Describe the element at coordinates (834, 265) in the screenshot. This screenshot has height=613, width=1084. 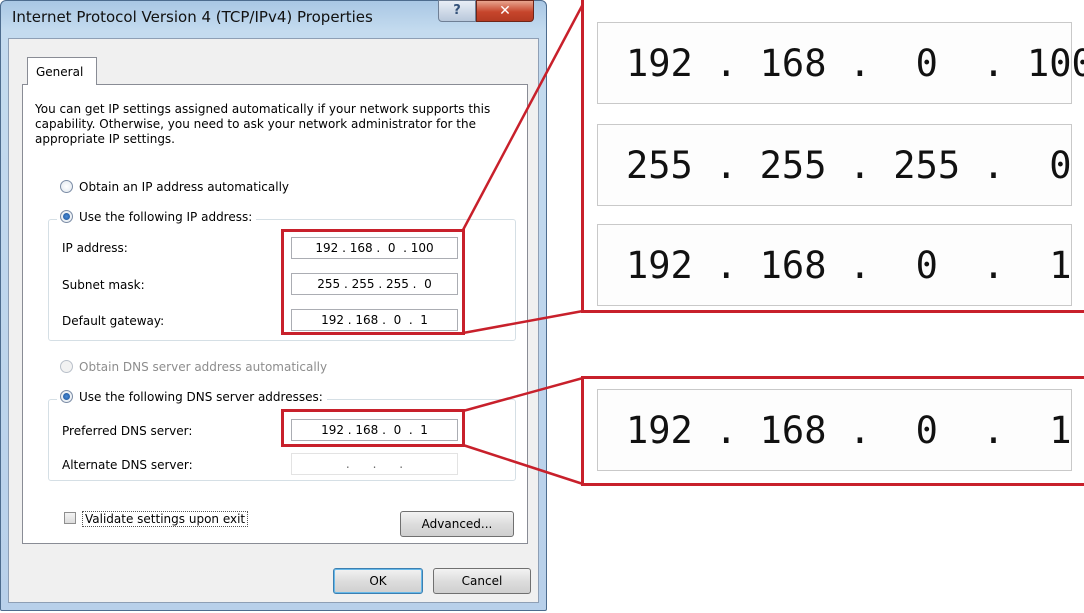
I see `zoom-default-gateway: 192 . 168 . 0 . 1` at that location.